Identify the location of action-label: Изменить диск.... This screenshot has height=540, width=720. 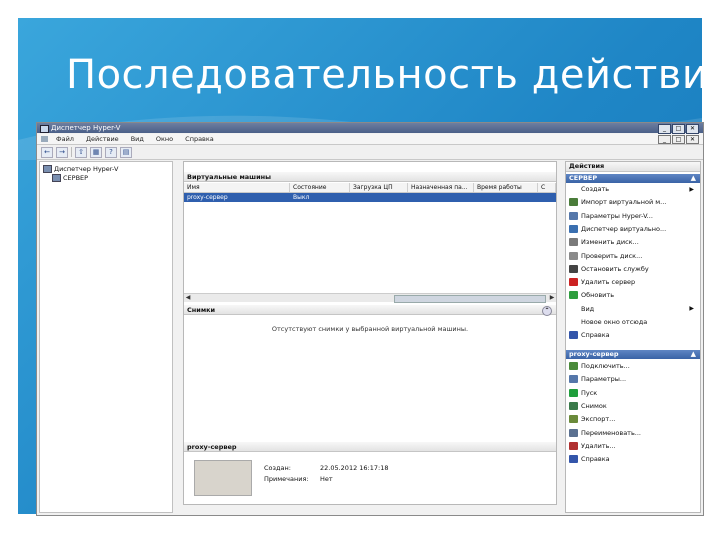
(610, 242).